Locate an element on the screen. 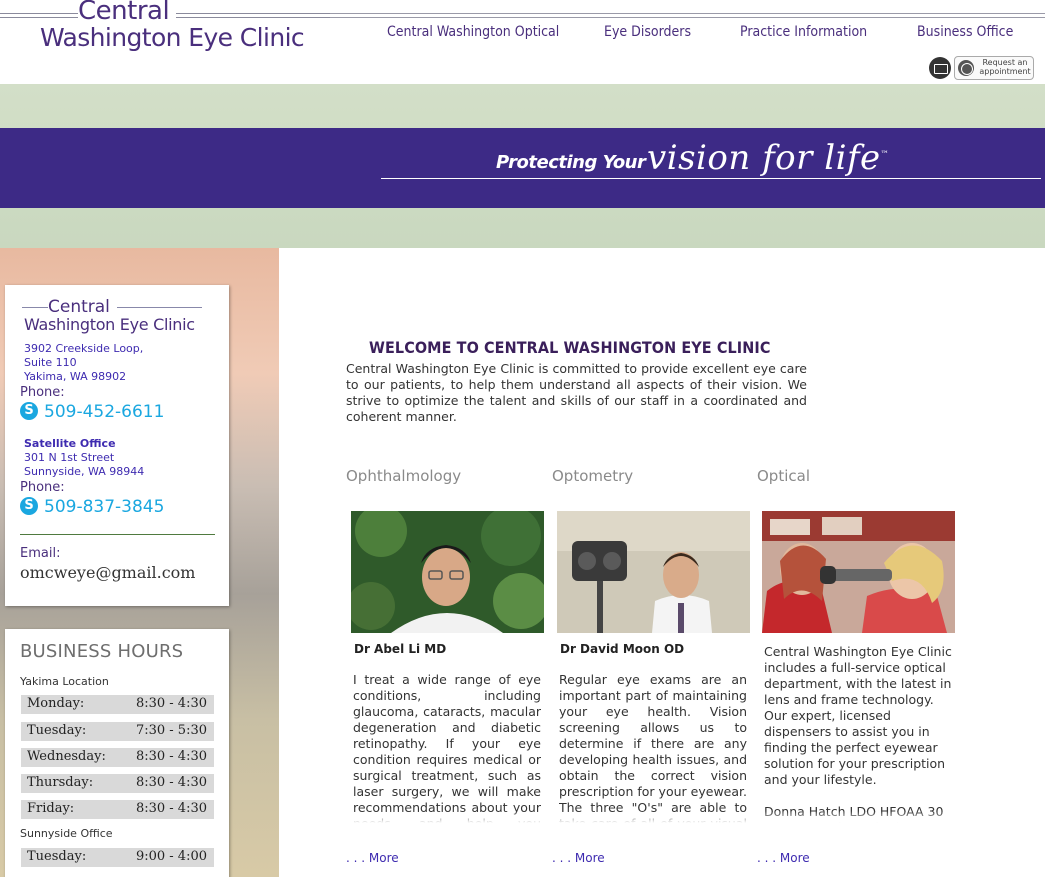 This screenshot has width=1045, height=877. doctor-photo-david-moon is located at coordinates (653, 572).